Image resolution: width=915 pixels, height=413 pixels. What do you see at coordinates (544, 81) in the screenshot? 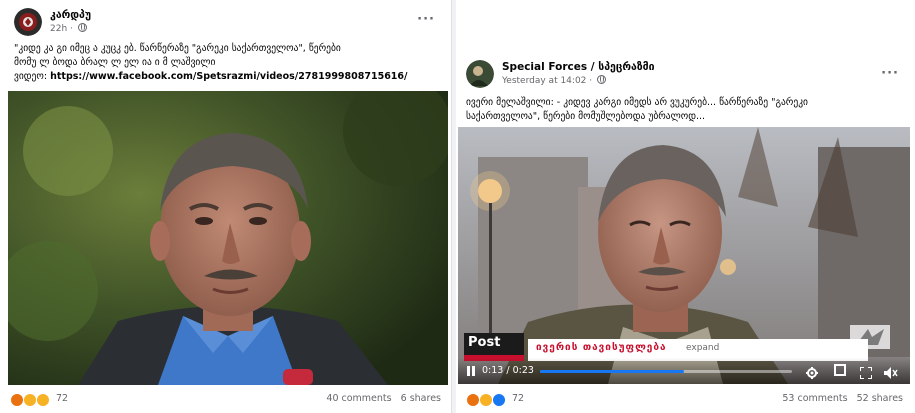
I see `timestamp-text: Yesterday at 14:02` at bounding box center [544, 81].